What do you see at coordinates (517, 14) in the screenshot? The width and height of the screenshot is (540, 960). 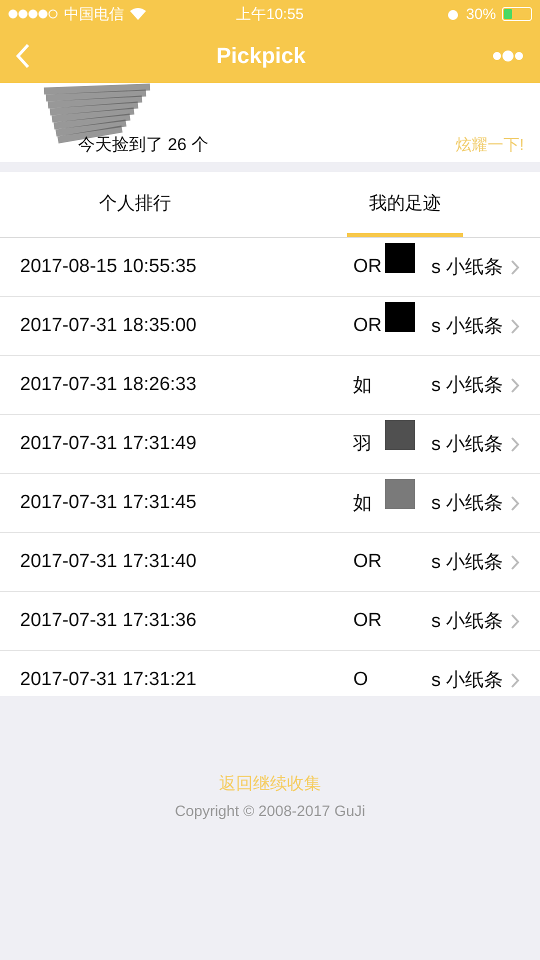 I see `battery-icon` at bounding box center [517, 14].